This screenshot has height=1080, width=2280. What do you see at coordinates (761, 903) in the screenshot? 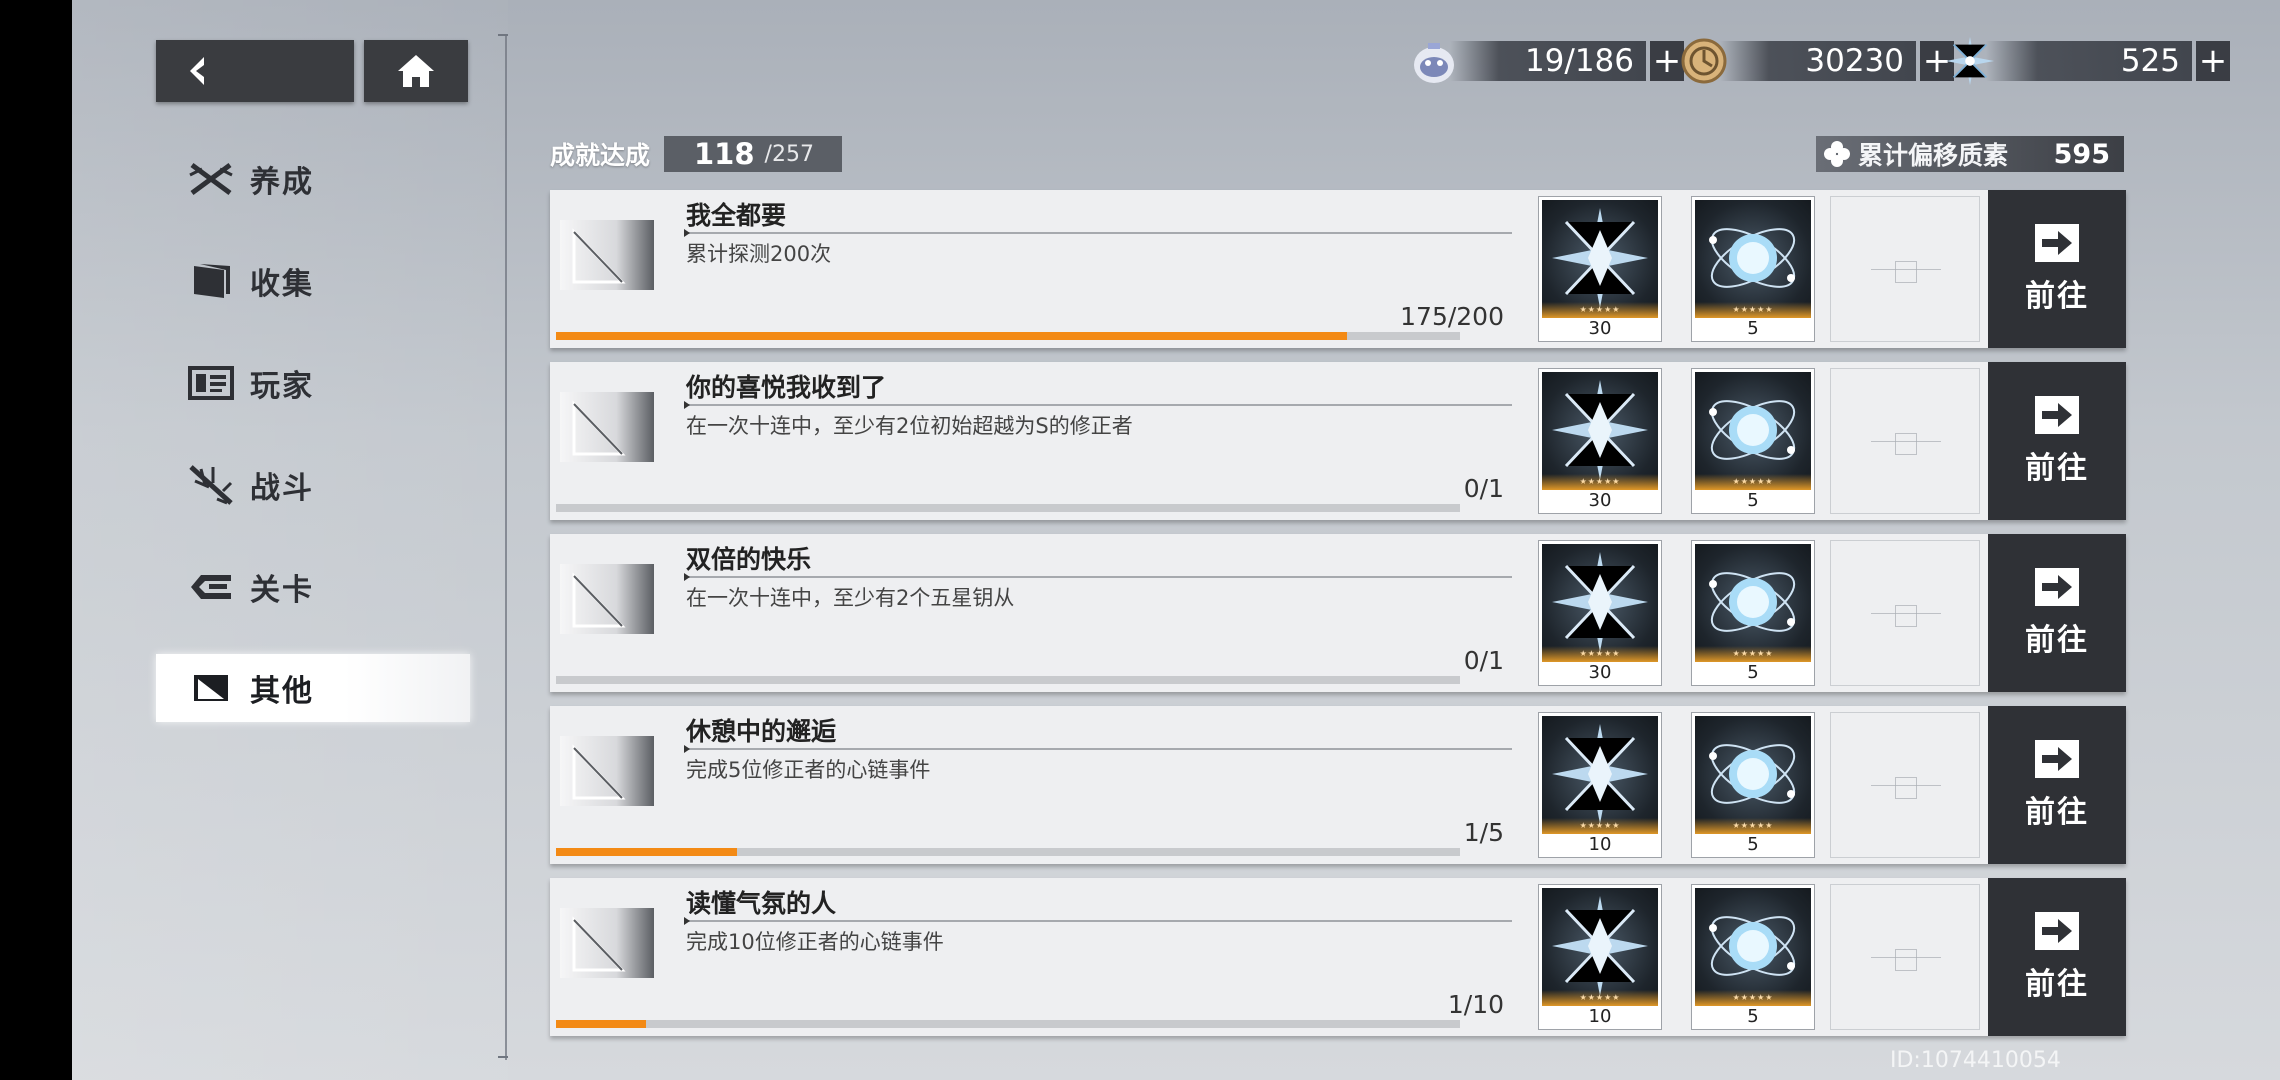
I see `achievement-title: 读懂气氛的人` at bounding box center [761, 903].